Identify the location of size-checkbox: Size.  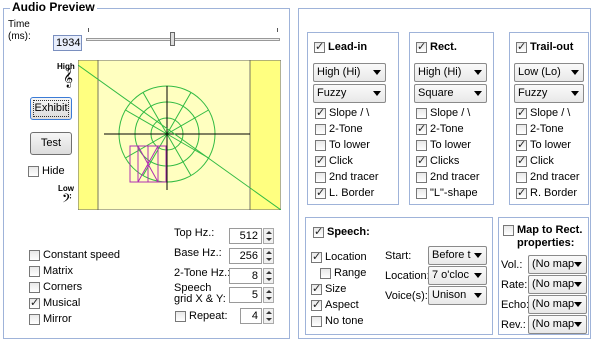
(328, 289).